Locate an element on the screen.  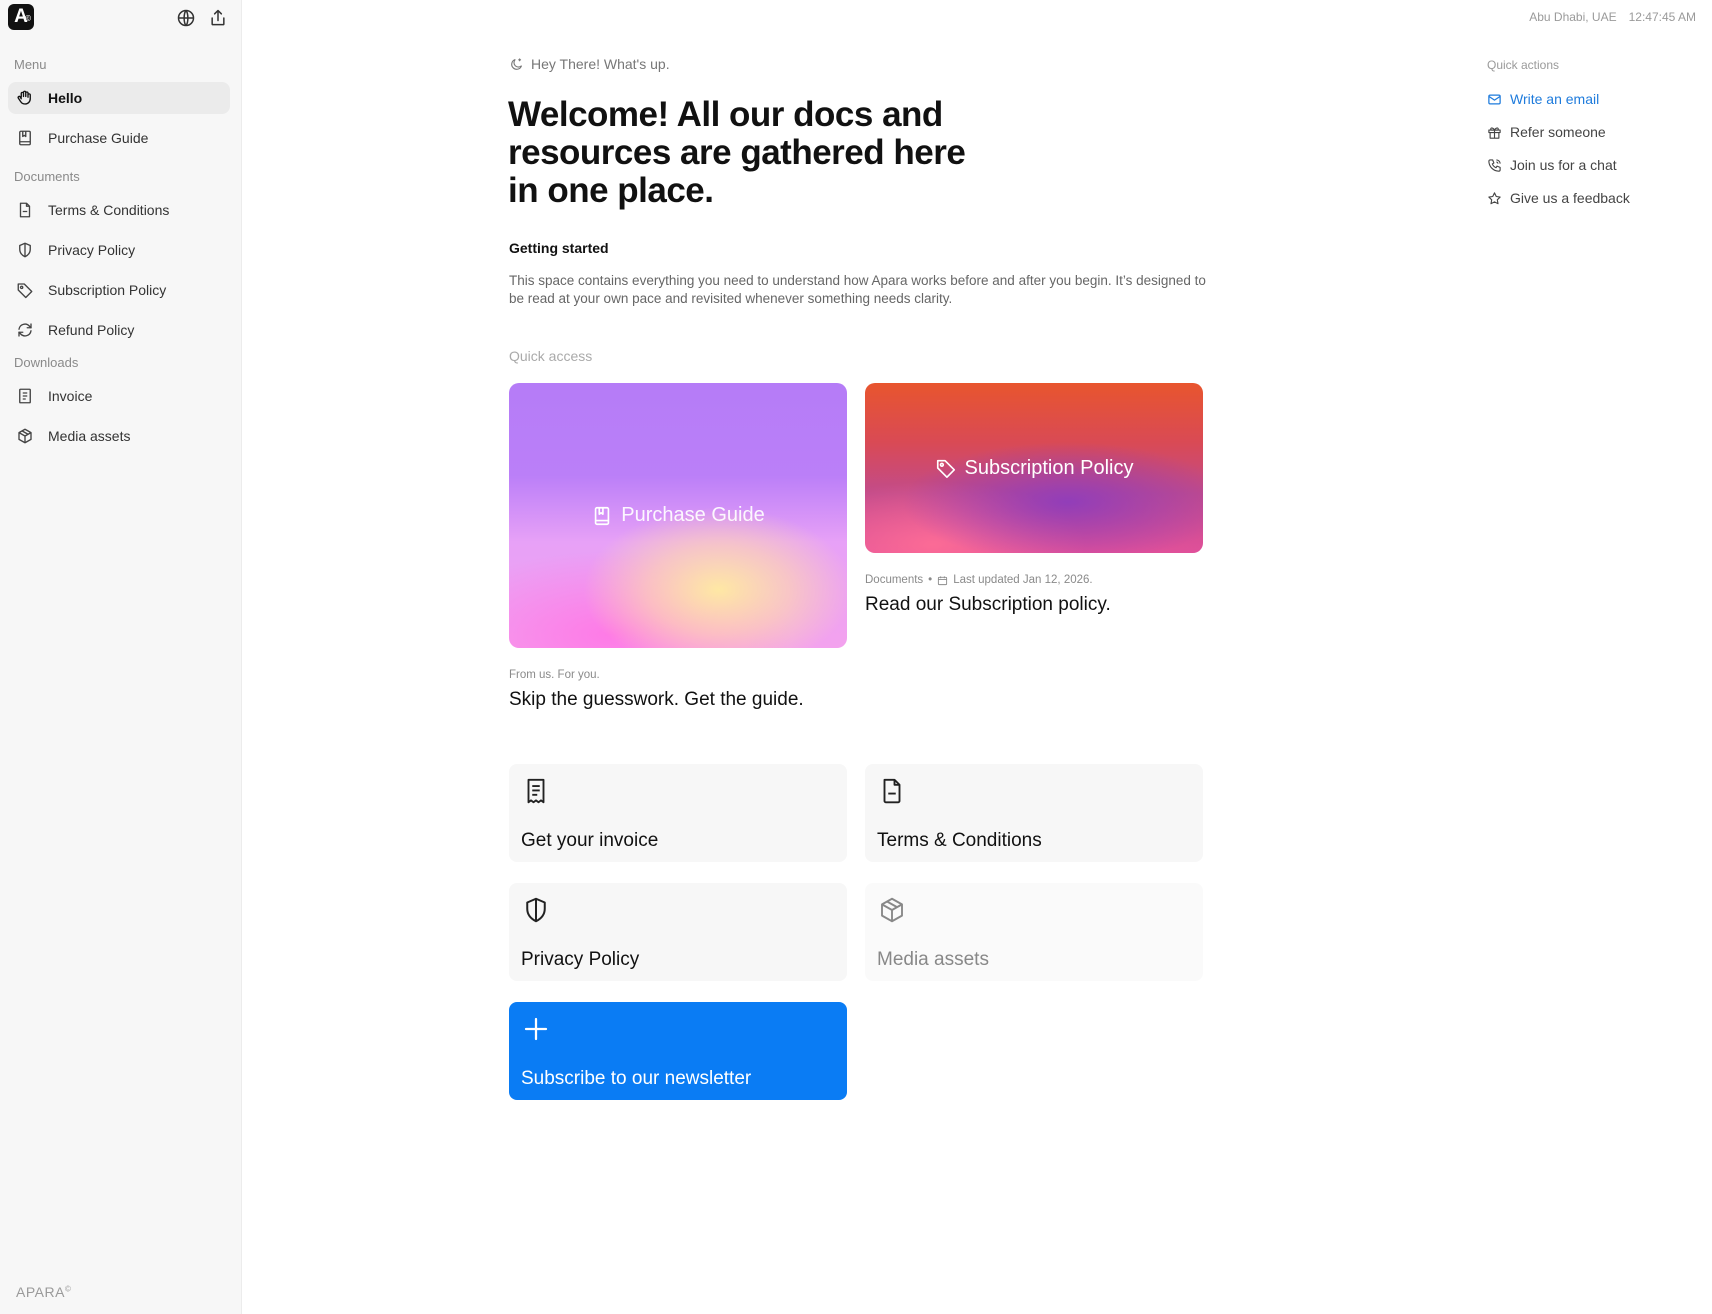
privacy-policy-tile: Privacy Policy is located at coordinates (678, 932).